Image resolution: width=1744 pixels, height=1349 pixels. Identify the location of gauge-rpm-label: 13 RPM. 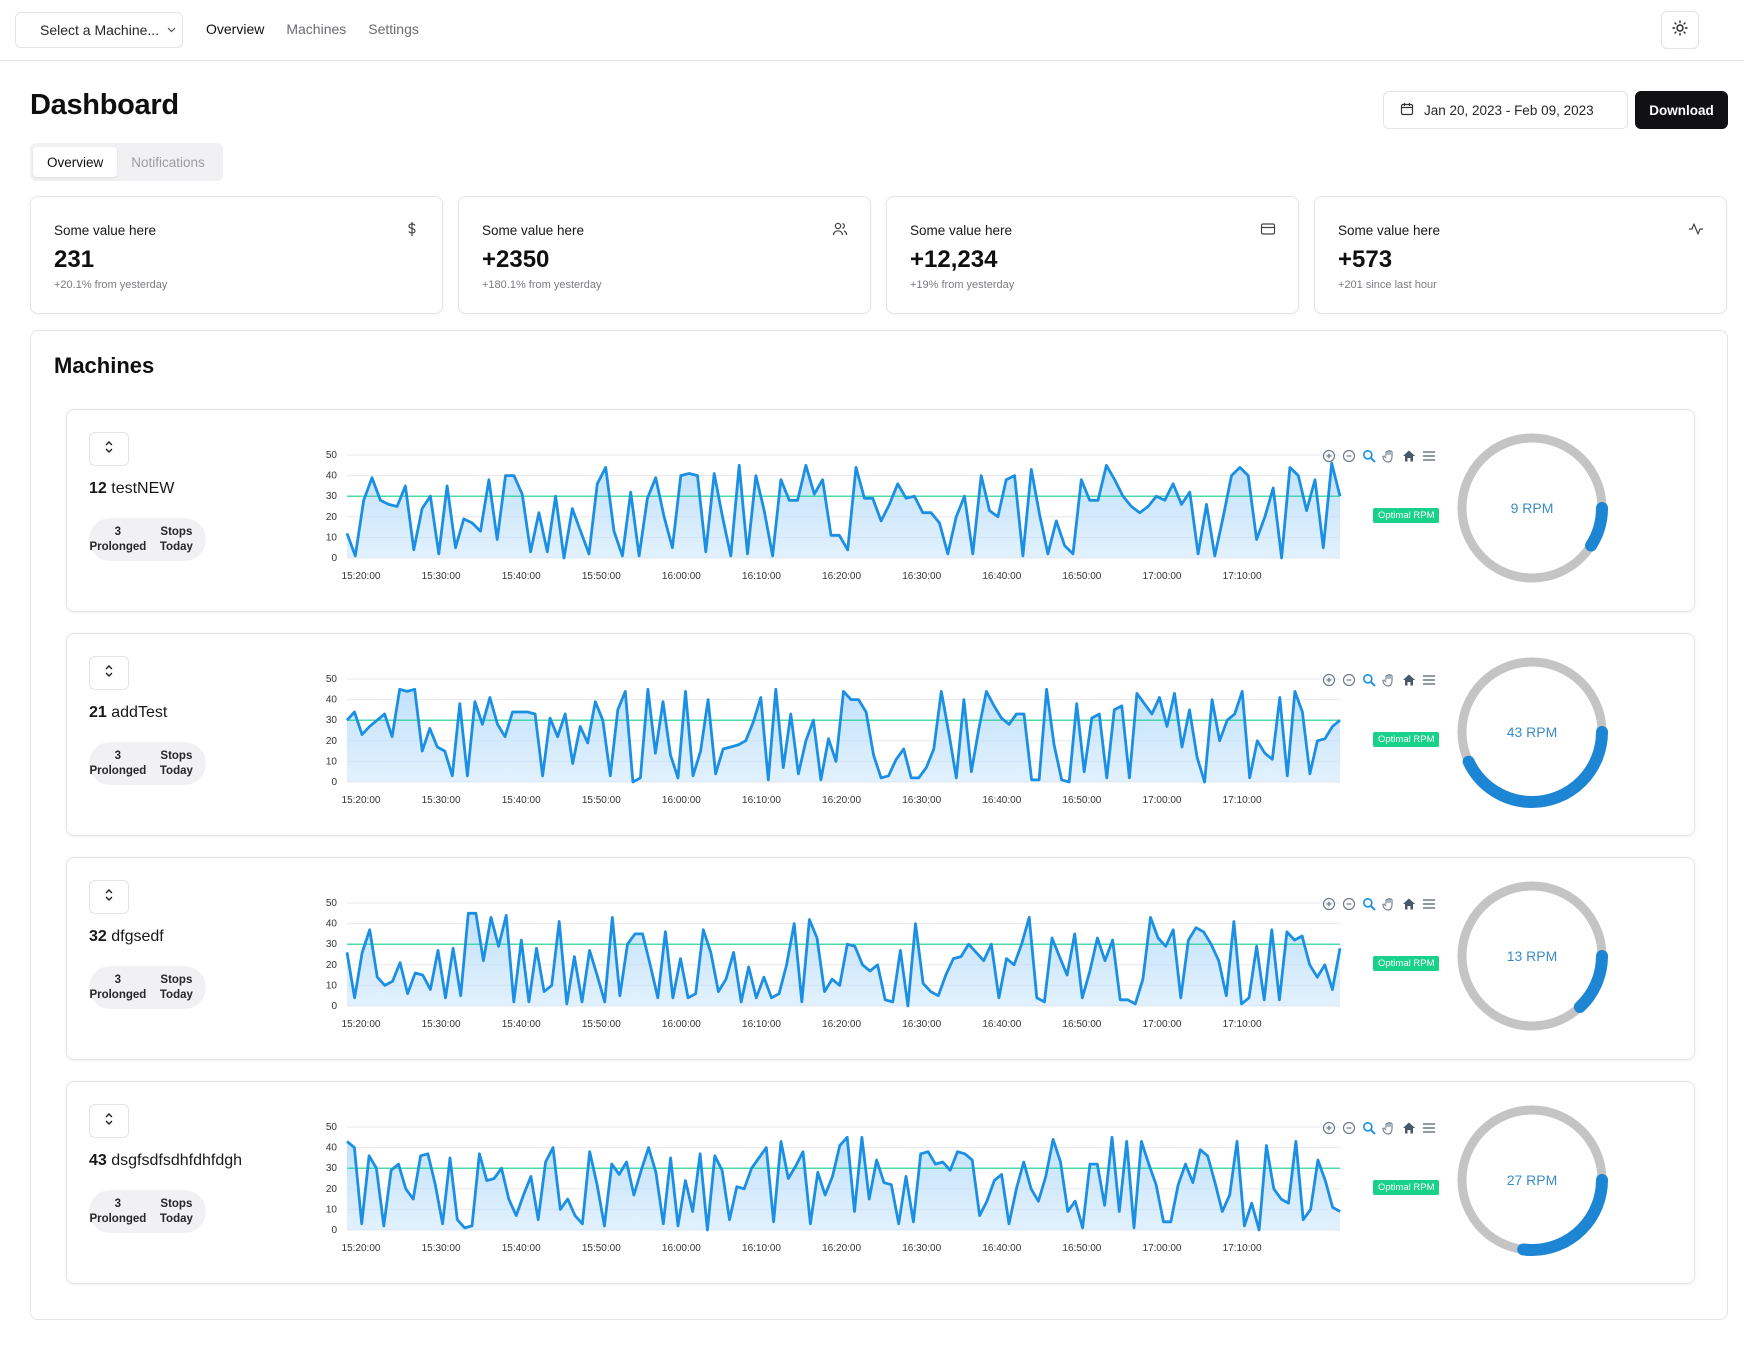
(1532, 956).